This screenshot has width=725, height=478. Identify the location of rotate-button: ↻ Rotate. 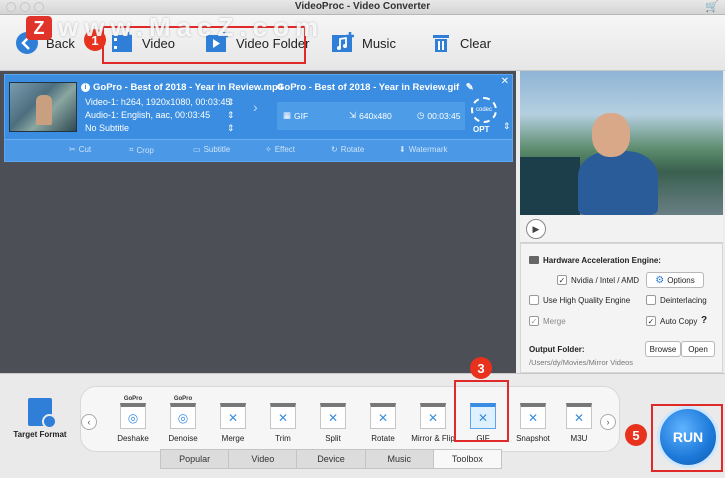
(347, 149).